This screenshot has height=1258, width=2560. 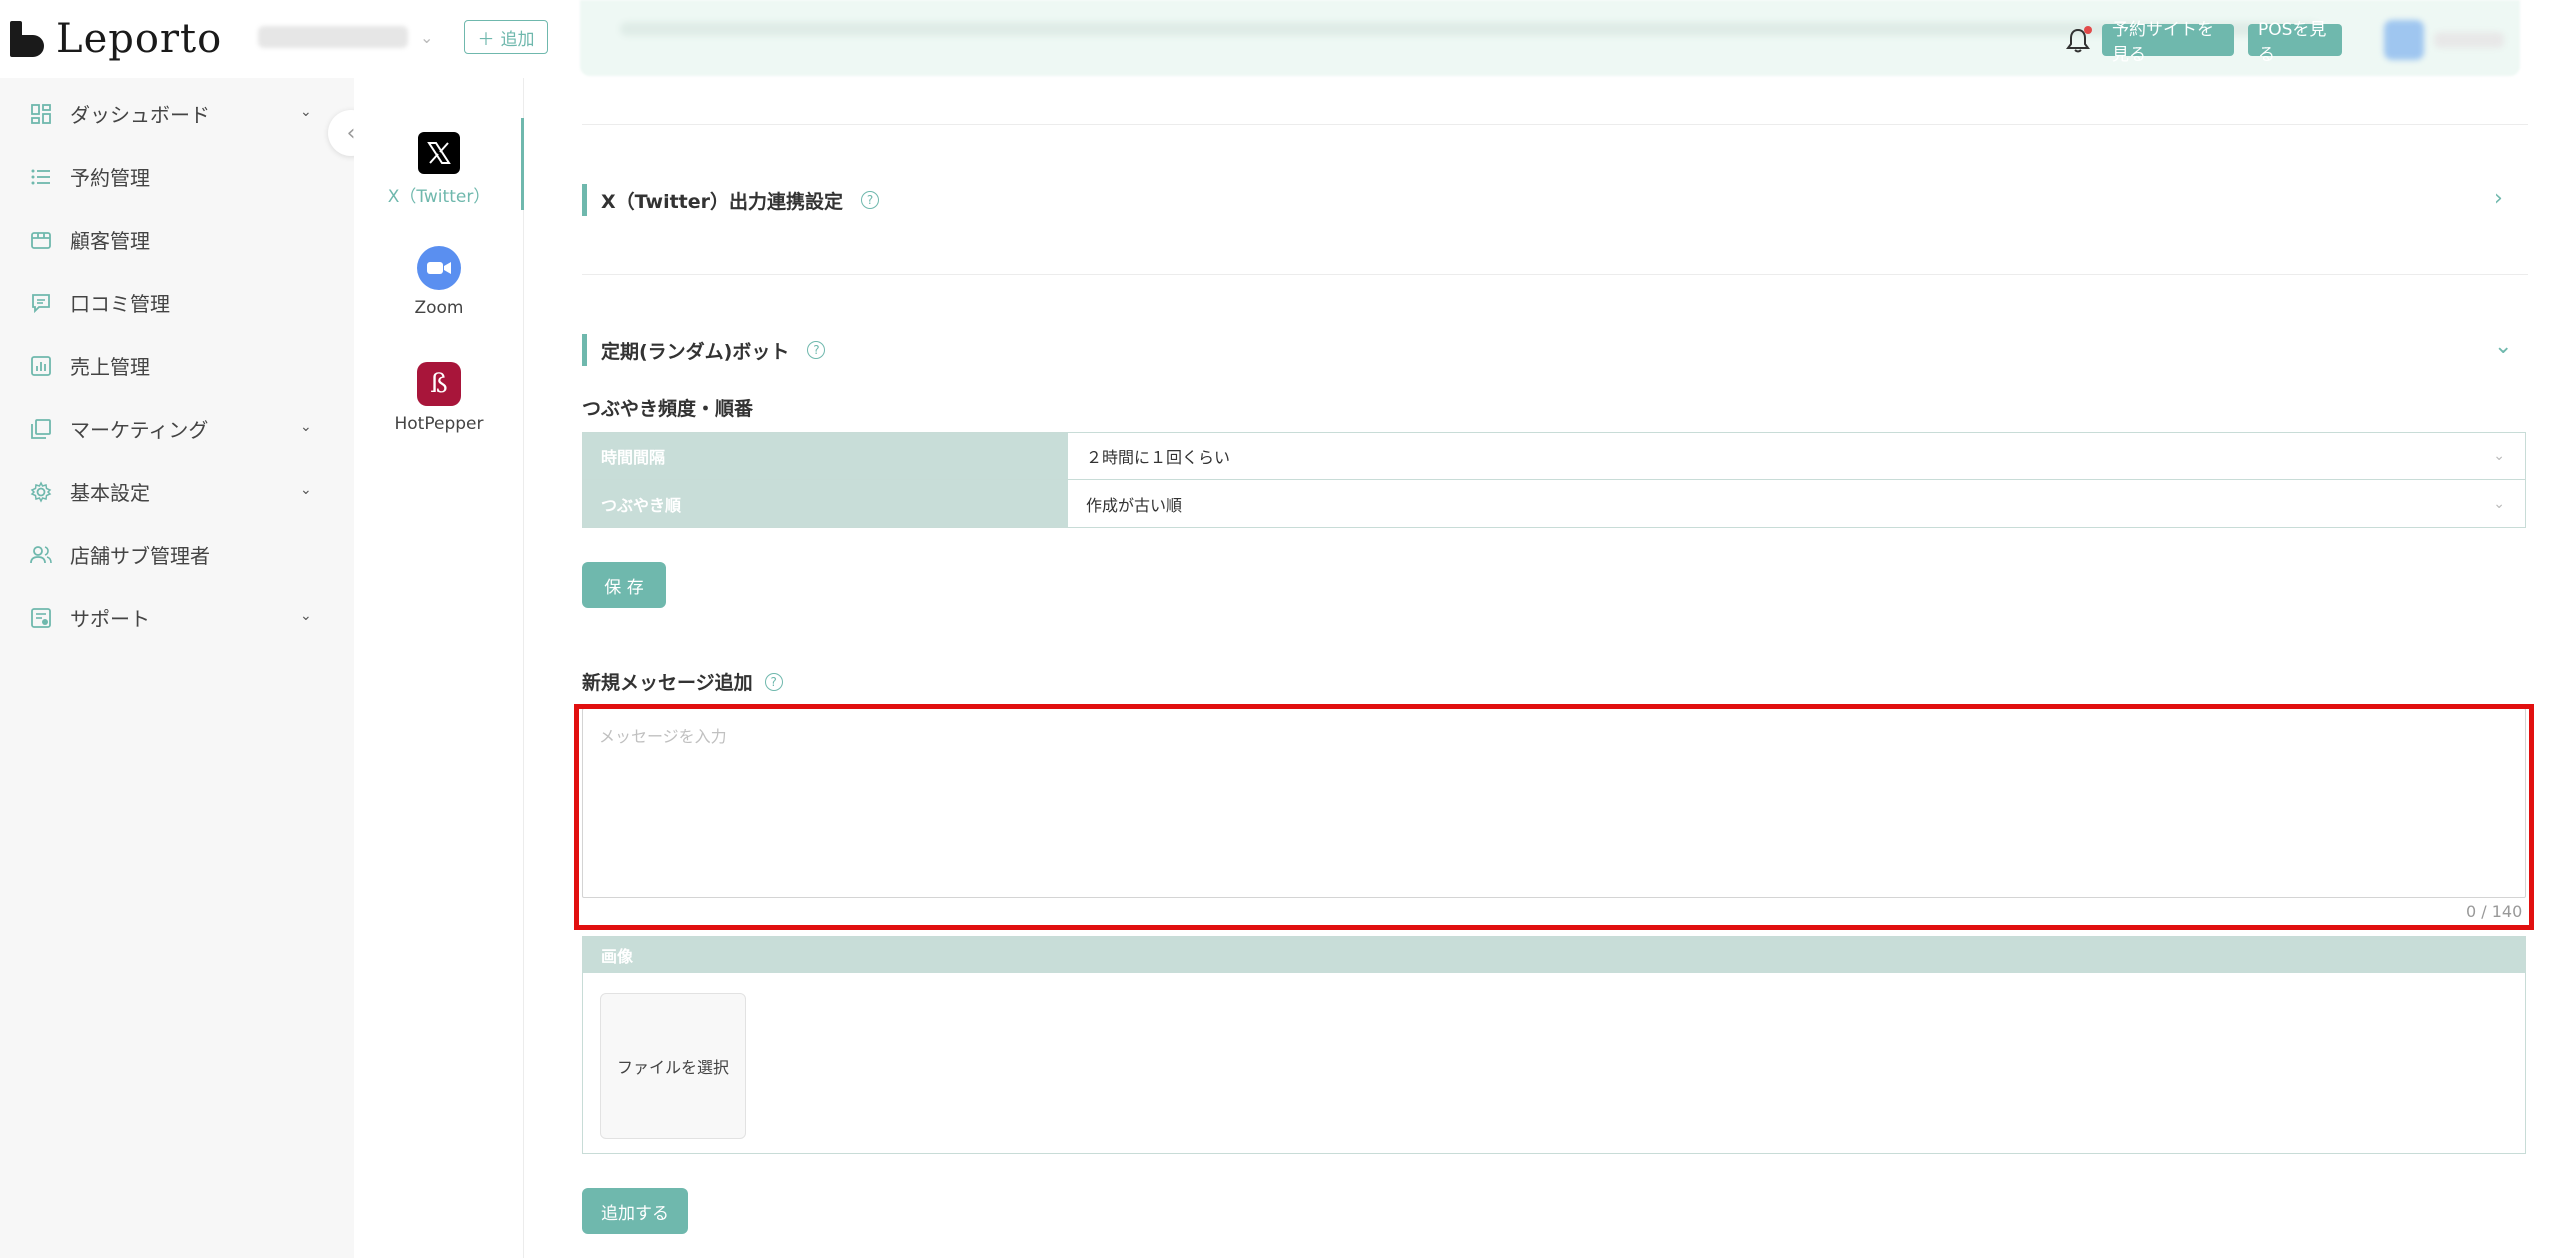 What do you see at coordinates (825, 503) in the screenshot?
I see `settings-label: つぶやき順` at bounding box center [825, 503].